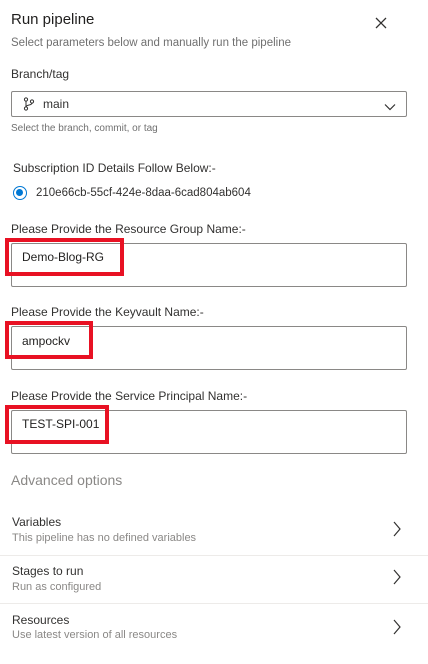 This screenshot has height=664, width=428. Describe the element at coordinates (48, 571) in the screenshot. I see `row-title: Stages to run` at that location.